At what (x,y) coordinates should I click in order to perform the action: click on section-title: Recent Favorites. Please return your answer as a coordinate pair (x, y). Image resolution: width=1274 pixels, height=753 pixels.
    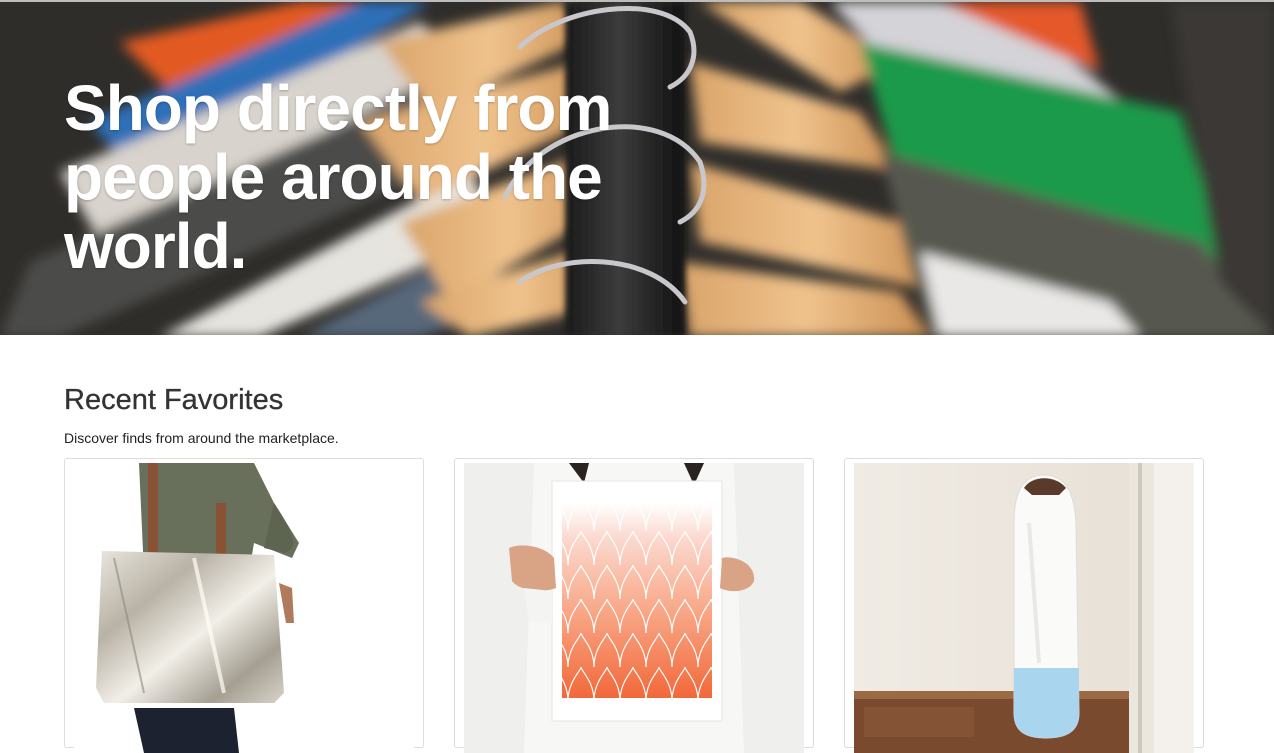
    Looking at the image, I should click on (174, 400).